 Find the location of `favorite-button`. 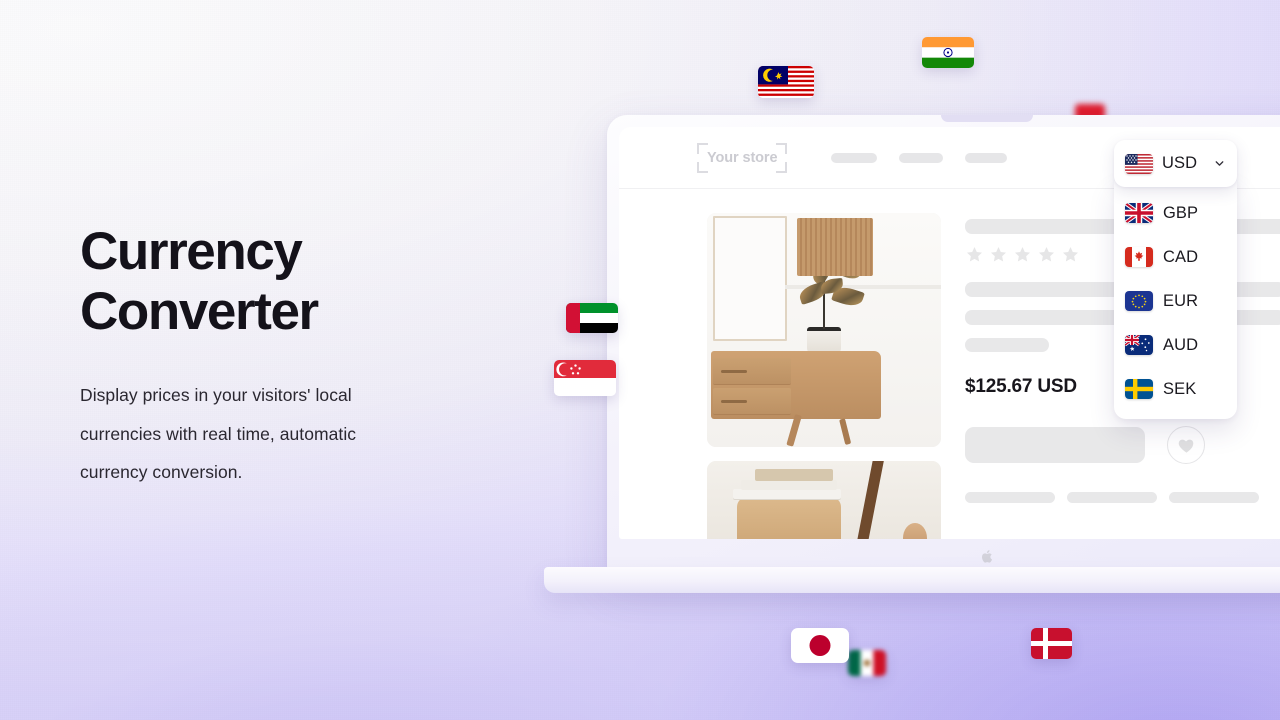

favorite-button is located at coordinates (1186, 445).